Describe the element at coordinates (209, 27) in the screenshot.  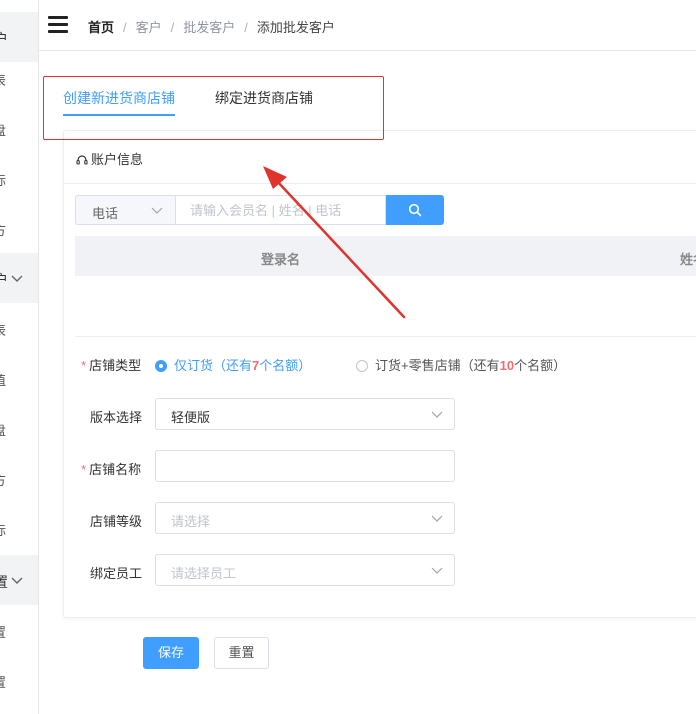
I see `breadcrumb-wholesale: 批发客户` at that location.